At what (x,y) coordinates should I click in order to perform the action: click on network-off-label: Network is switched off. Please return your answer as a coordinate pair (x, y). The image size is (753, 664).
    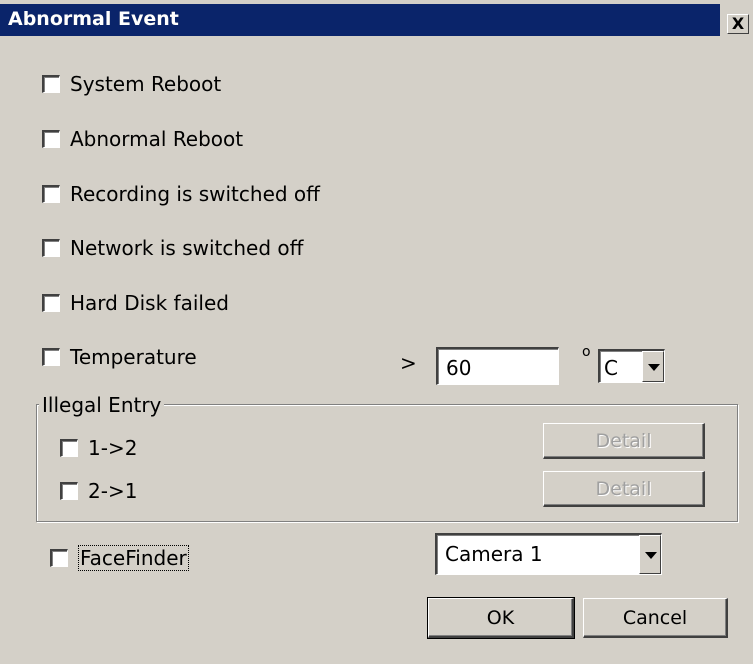
    Looking at the image, I should click on (187, 248).